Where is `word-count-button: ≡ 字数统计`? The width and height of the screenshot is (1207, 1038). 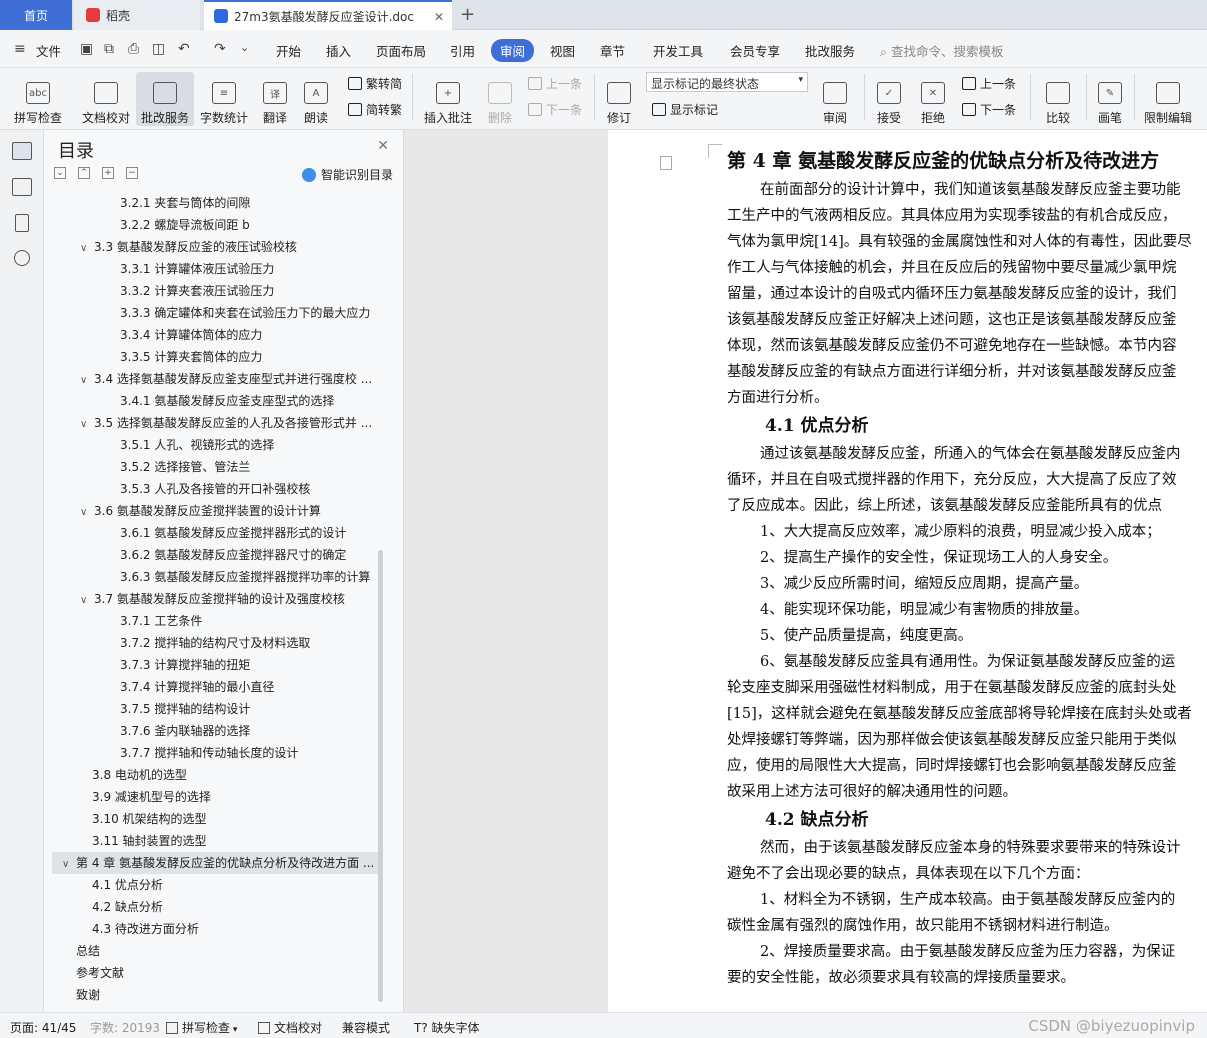 word-count-button: ≡ 字数统计 is located at coordinates (224, 99).